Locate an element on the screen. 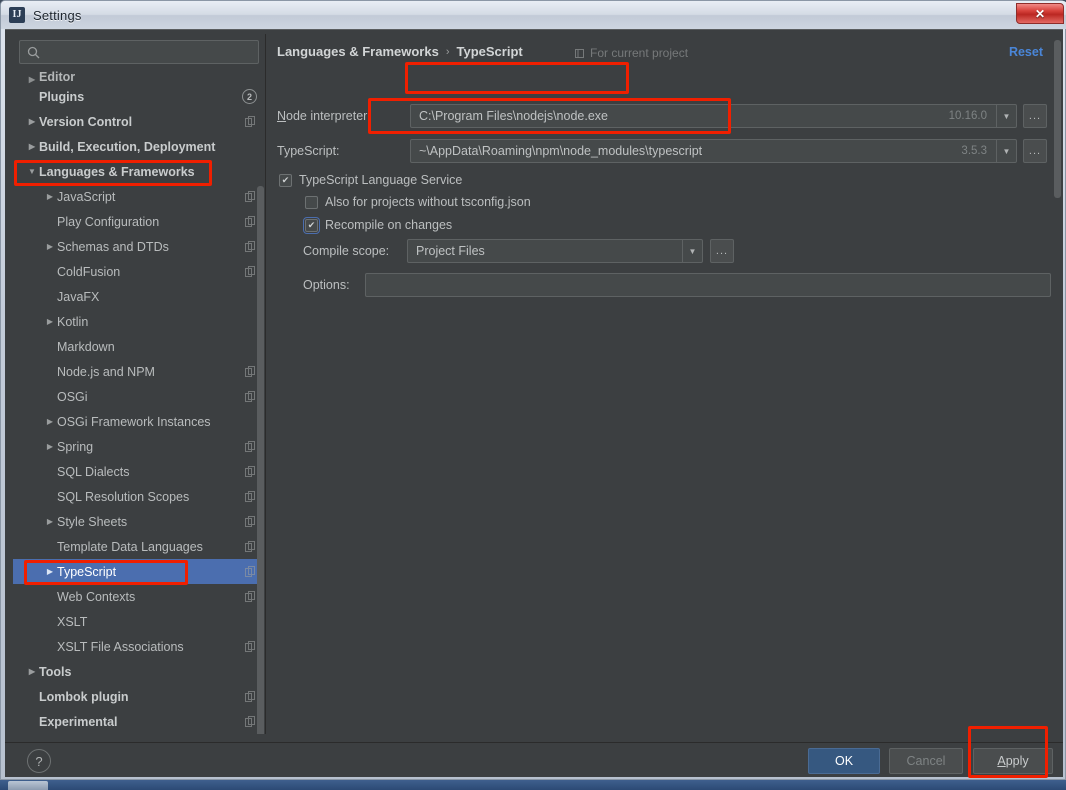 The height and width of the screenshot is (790, 1066). sidebar-item-xslt: XSLT is located at coordinates (139, 621).